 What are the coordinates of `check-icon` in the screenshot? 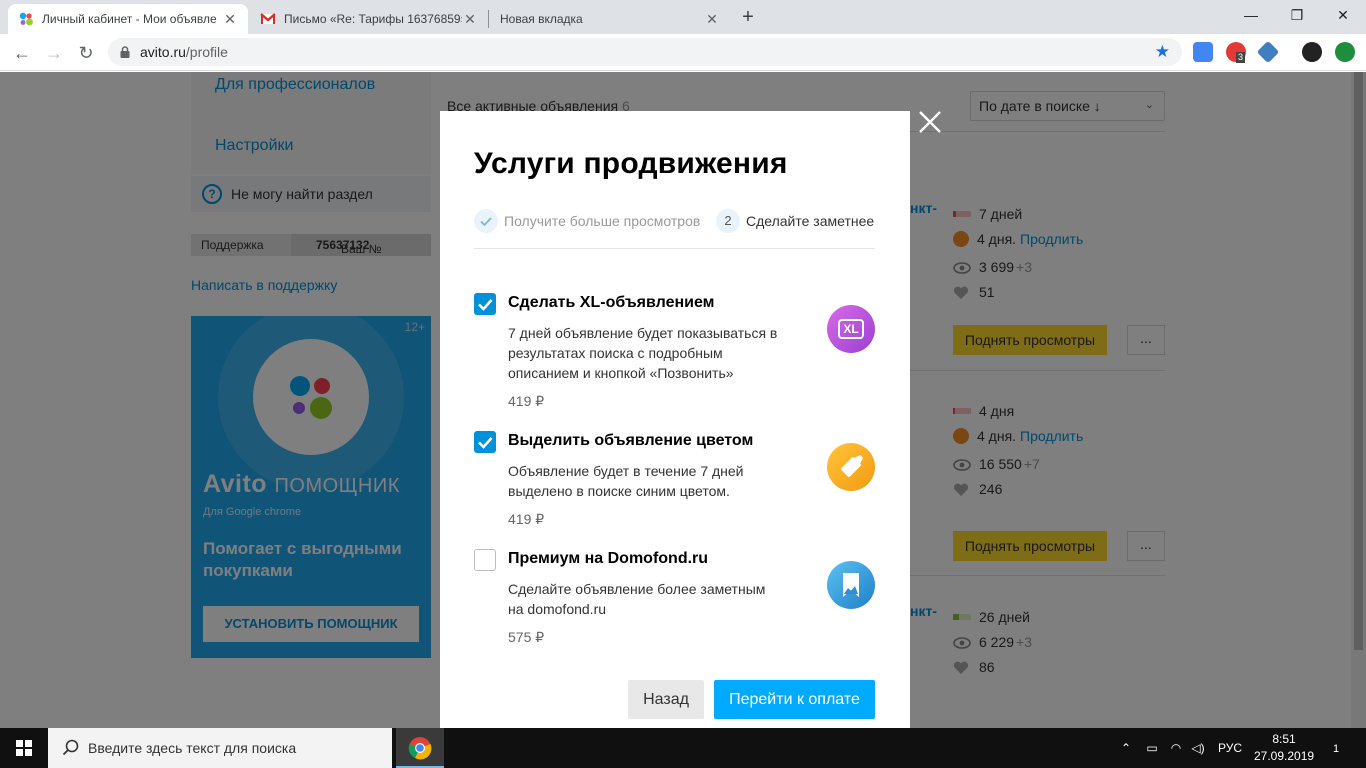 It's located at (486, 221).